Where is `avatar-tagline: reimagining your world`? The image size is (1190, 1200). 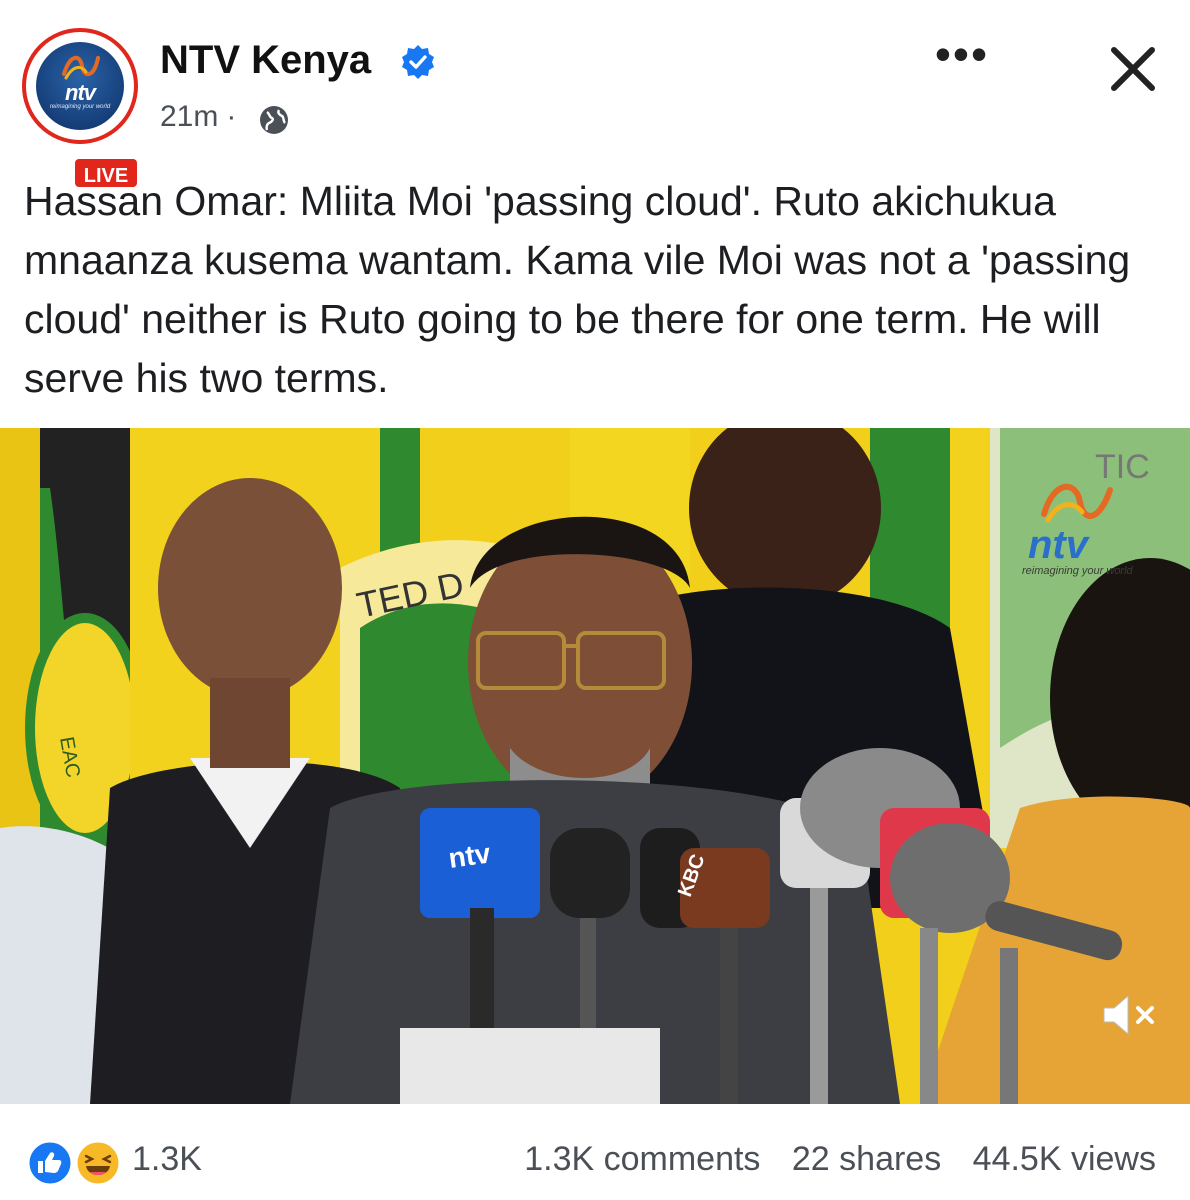
avatar-tagline: reimagining your world is located at coordinates (80, 107).